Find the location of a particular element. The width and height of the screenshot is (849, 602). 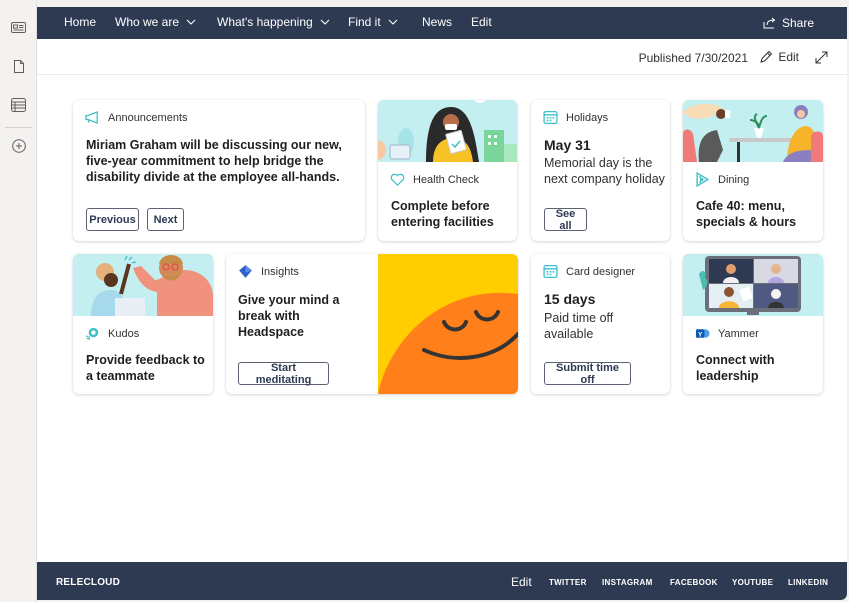

pto-amount: 15 days is located at coordinates (570, 299).